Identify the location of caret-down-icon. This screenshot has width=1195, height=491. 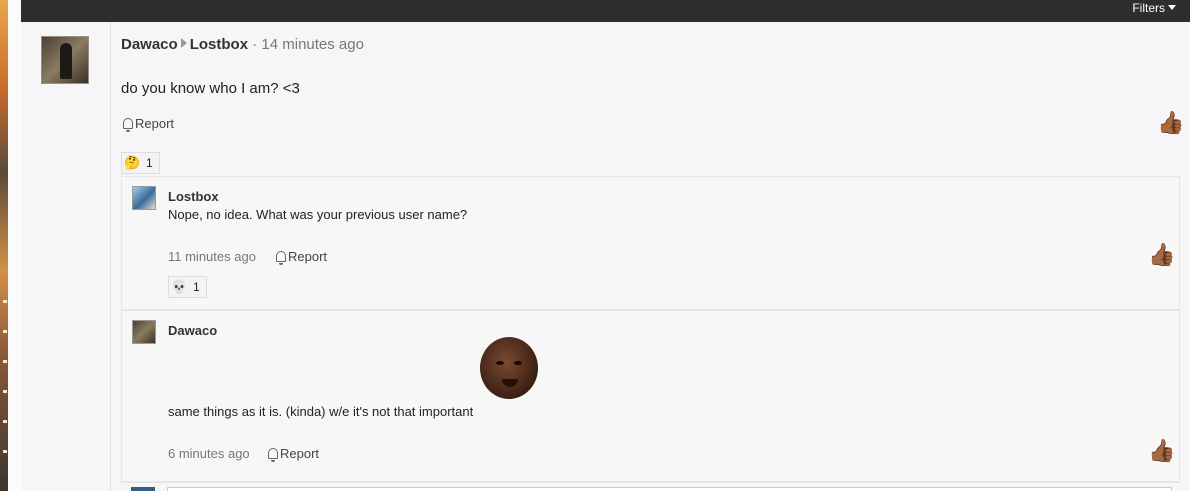
(1172, 7).